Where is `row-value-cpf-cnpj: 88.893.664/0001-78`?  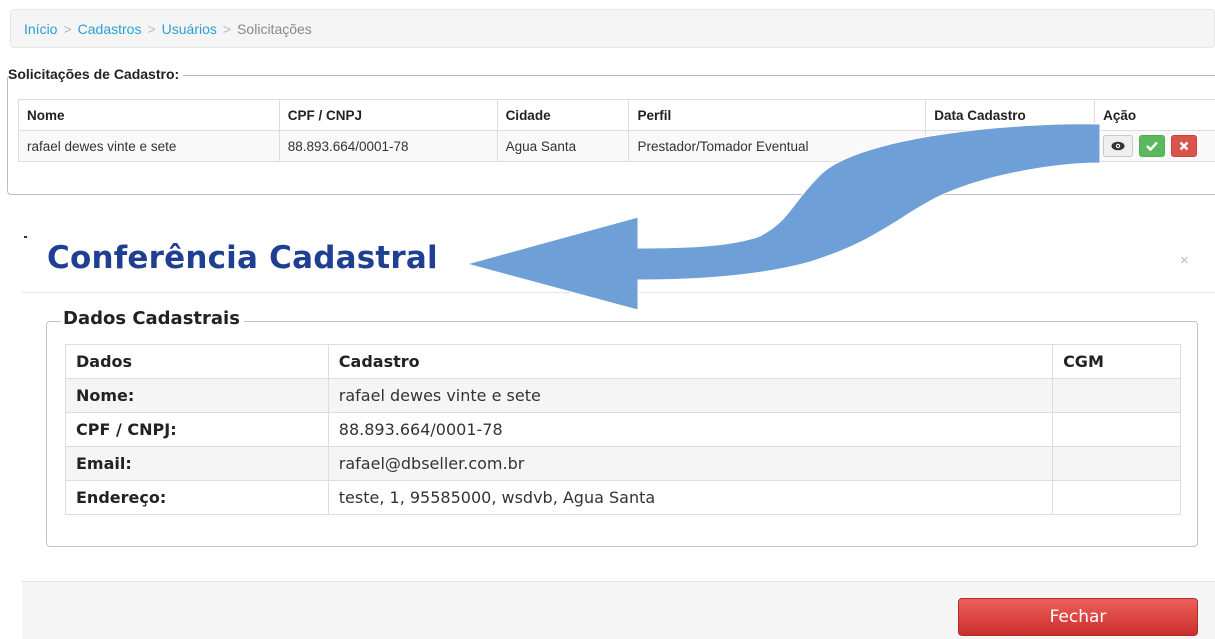 row-value-cpf-cnpj: 88.893.664/0001-78 is located at coordinates (690, 429).